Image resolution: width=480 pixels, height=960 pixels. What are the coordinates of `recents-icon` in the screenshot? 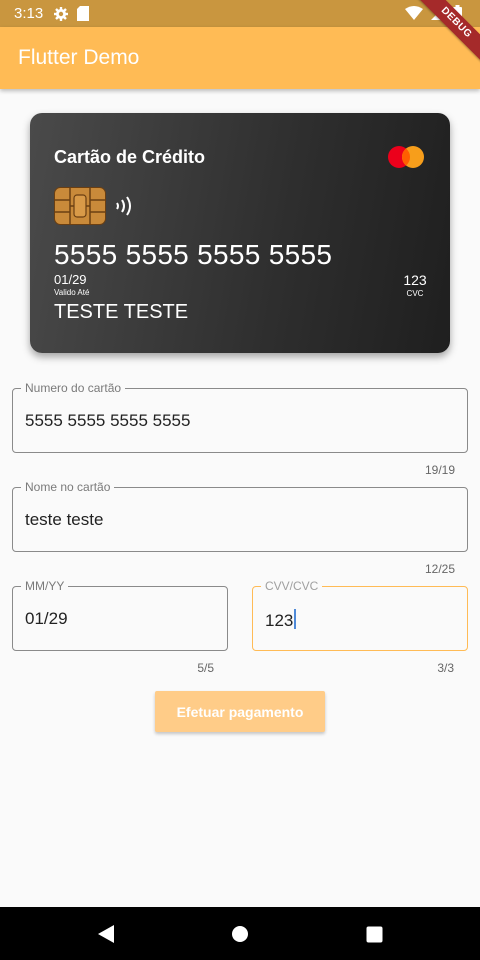 It's located at (374, 934).